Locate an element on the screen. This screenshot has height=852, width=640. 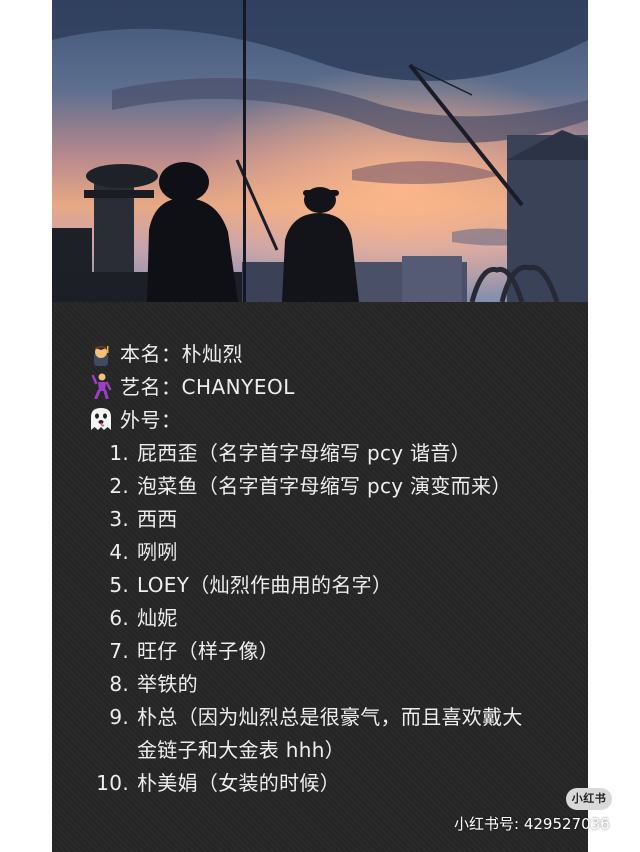
dancing-person-emoji-icon is located at coordinates (101, 386).